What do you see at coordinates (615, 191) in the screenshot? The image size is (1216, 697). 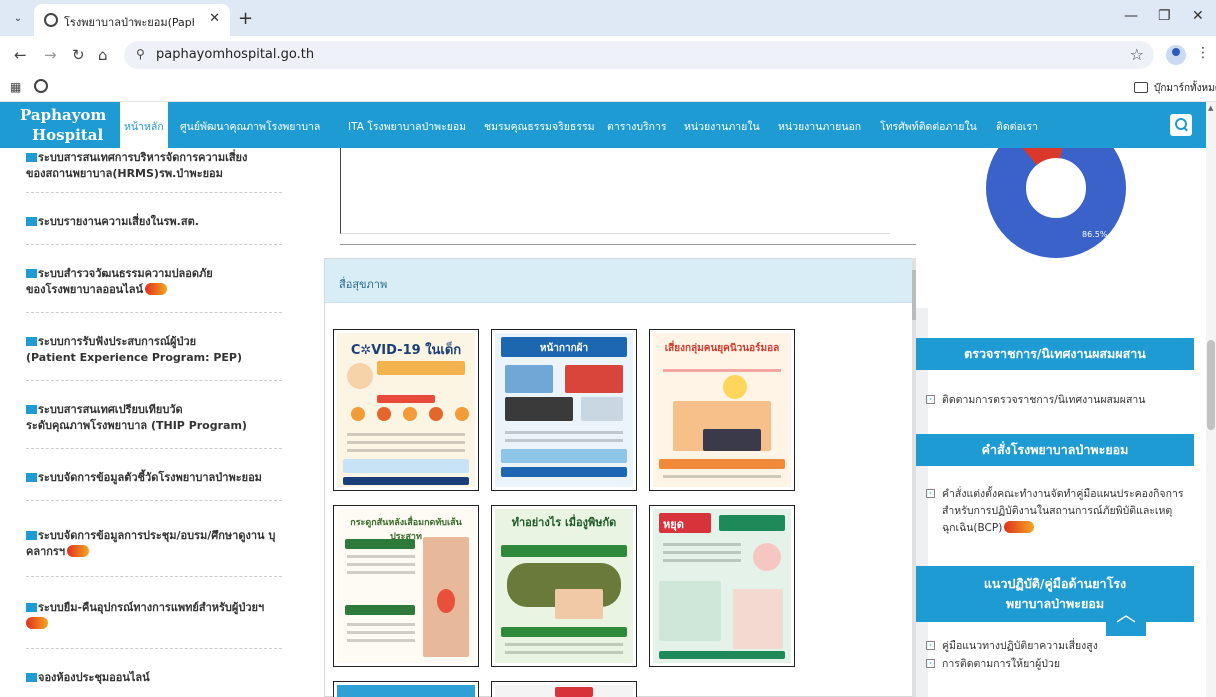 I see `embedded-frame` at bounding box center [615, 191].